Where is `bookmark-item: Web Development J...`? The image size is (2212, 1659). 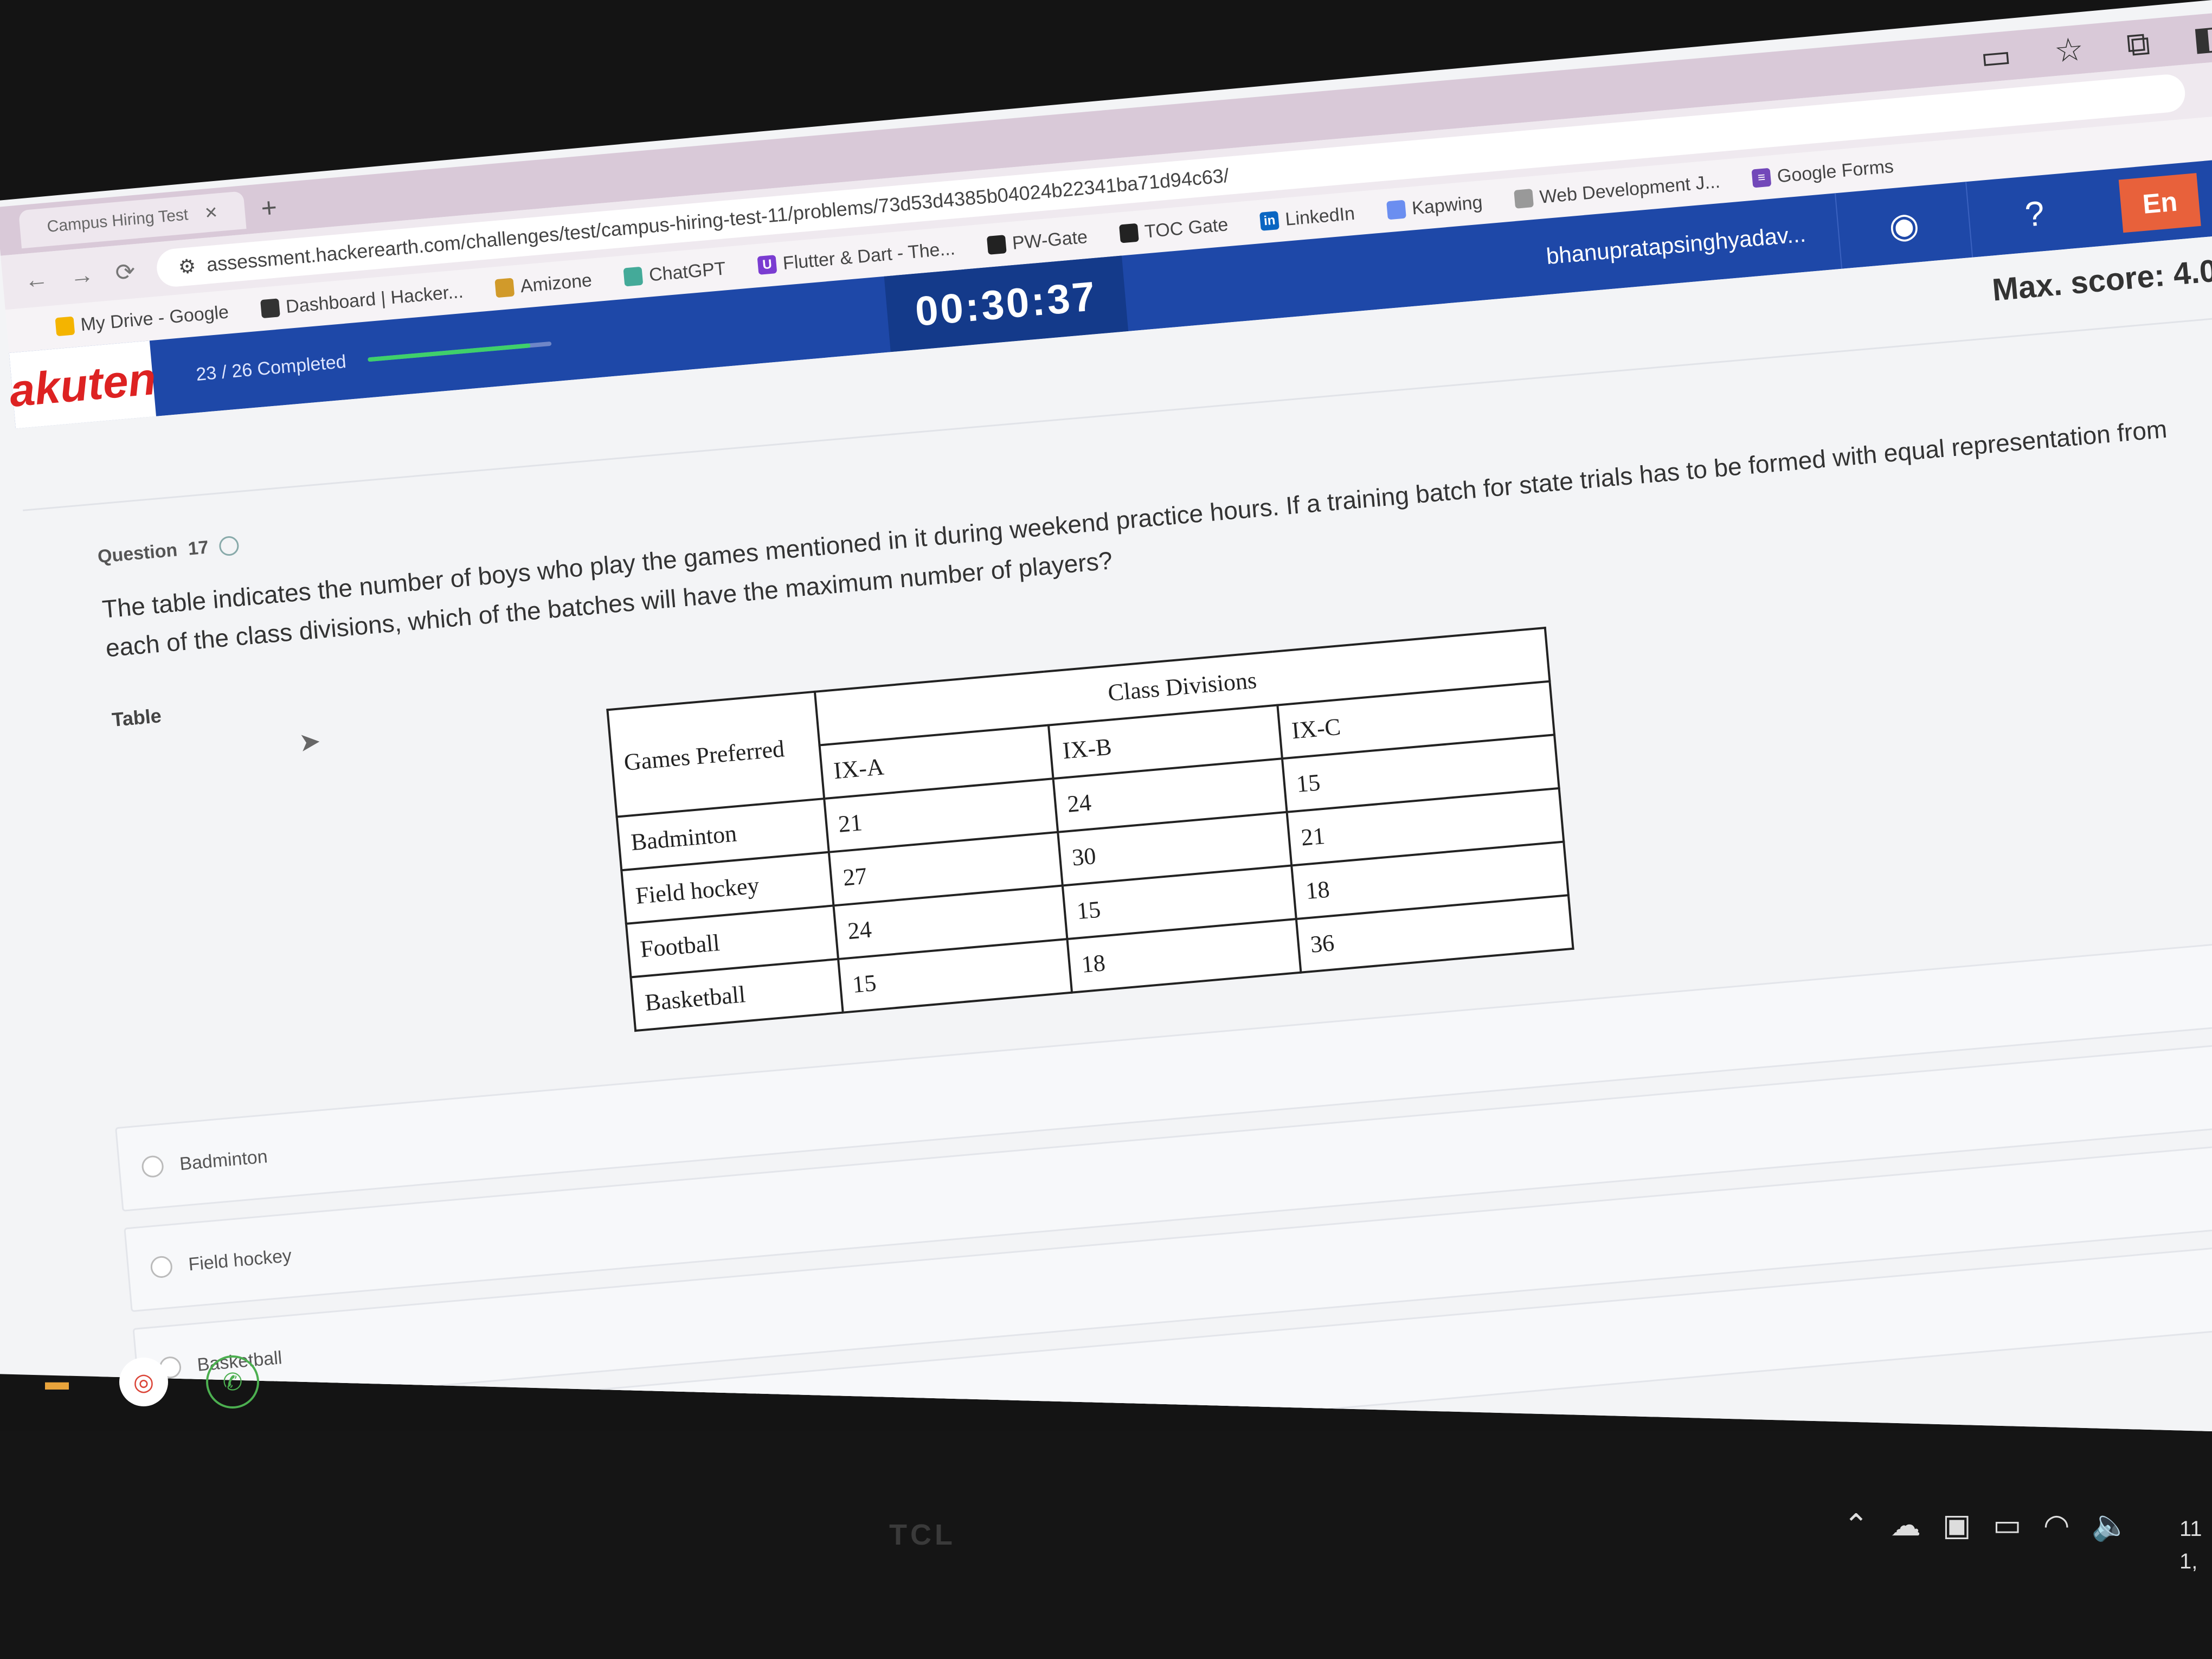
bookmark-item: Web Development J... is located at coordinates (1617, 190).